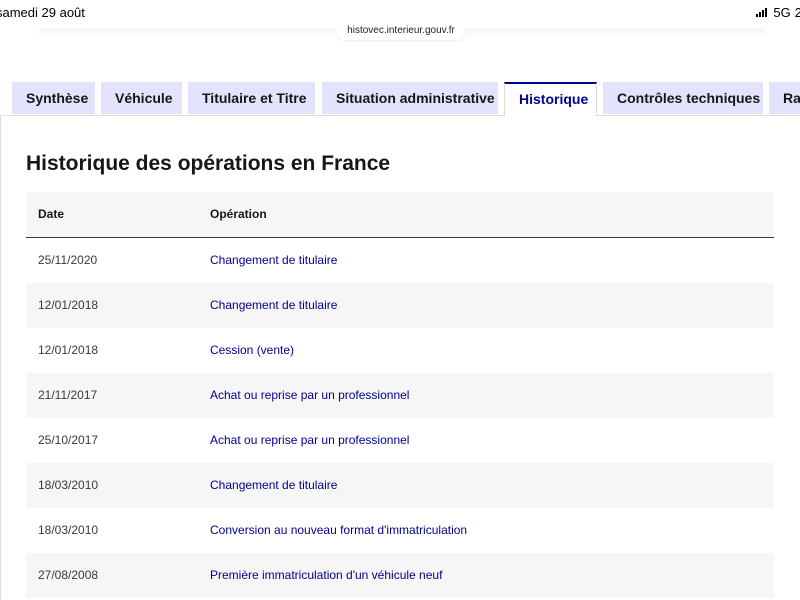 Image resolution: width=800 pixels, height=600 pixels. I want to click on tab-synthese: Synthèse, so click(53, 98).